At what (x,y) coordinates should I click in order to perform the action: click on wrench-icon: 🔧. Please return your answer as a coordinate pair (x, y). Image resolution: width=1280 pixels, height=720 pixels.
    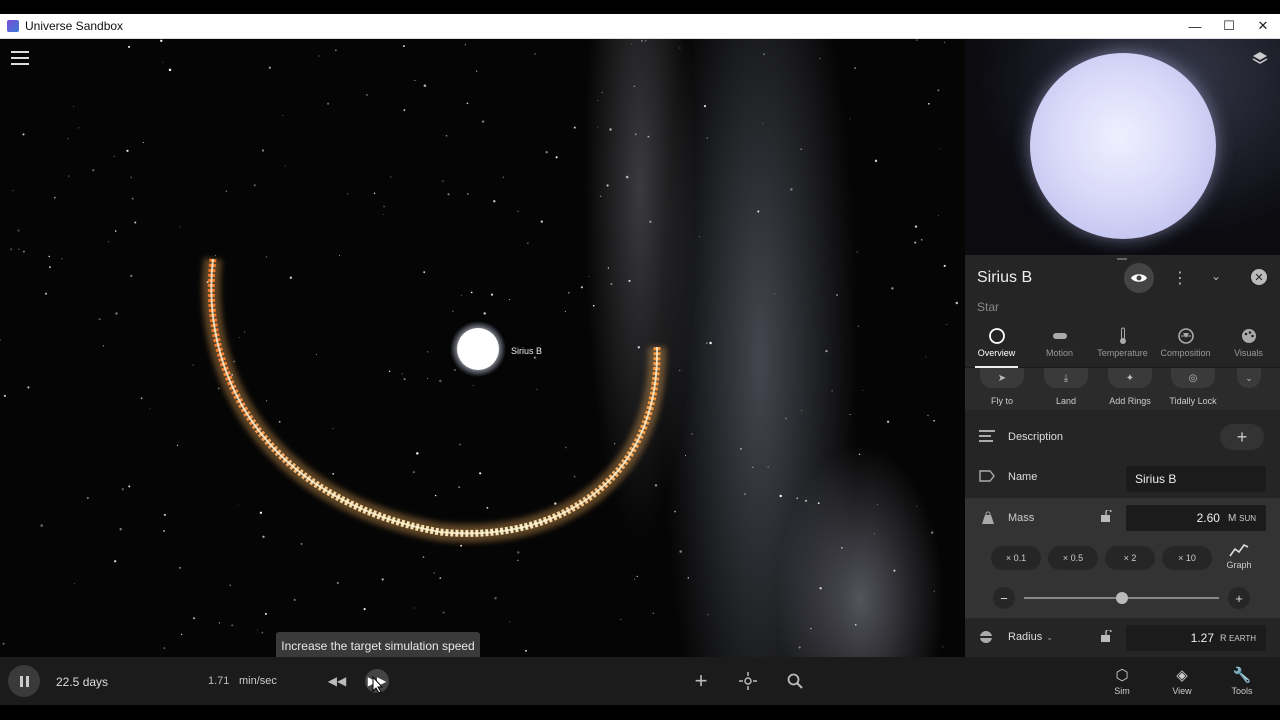
    Looking at the image, I should click on (1242, 675).